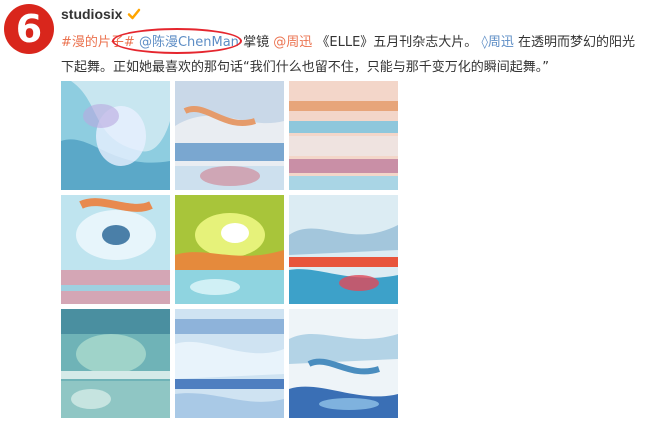 The width and height of the screenshot is (650, 429). Describe the element at coordinates (256, 42) in the screenshot. I see `post-text-part: 掌镜` at that location.